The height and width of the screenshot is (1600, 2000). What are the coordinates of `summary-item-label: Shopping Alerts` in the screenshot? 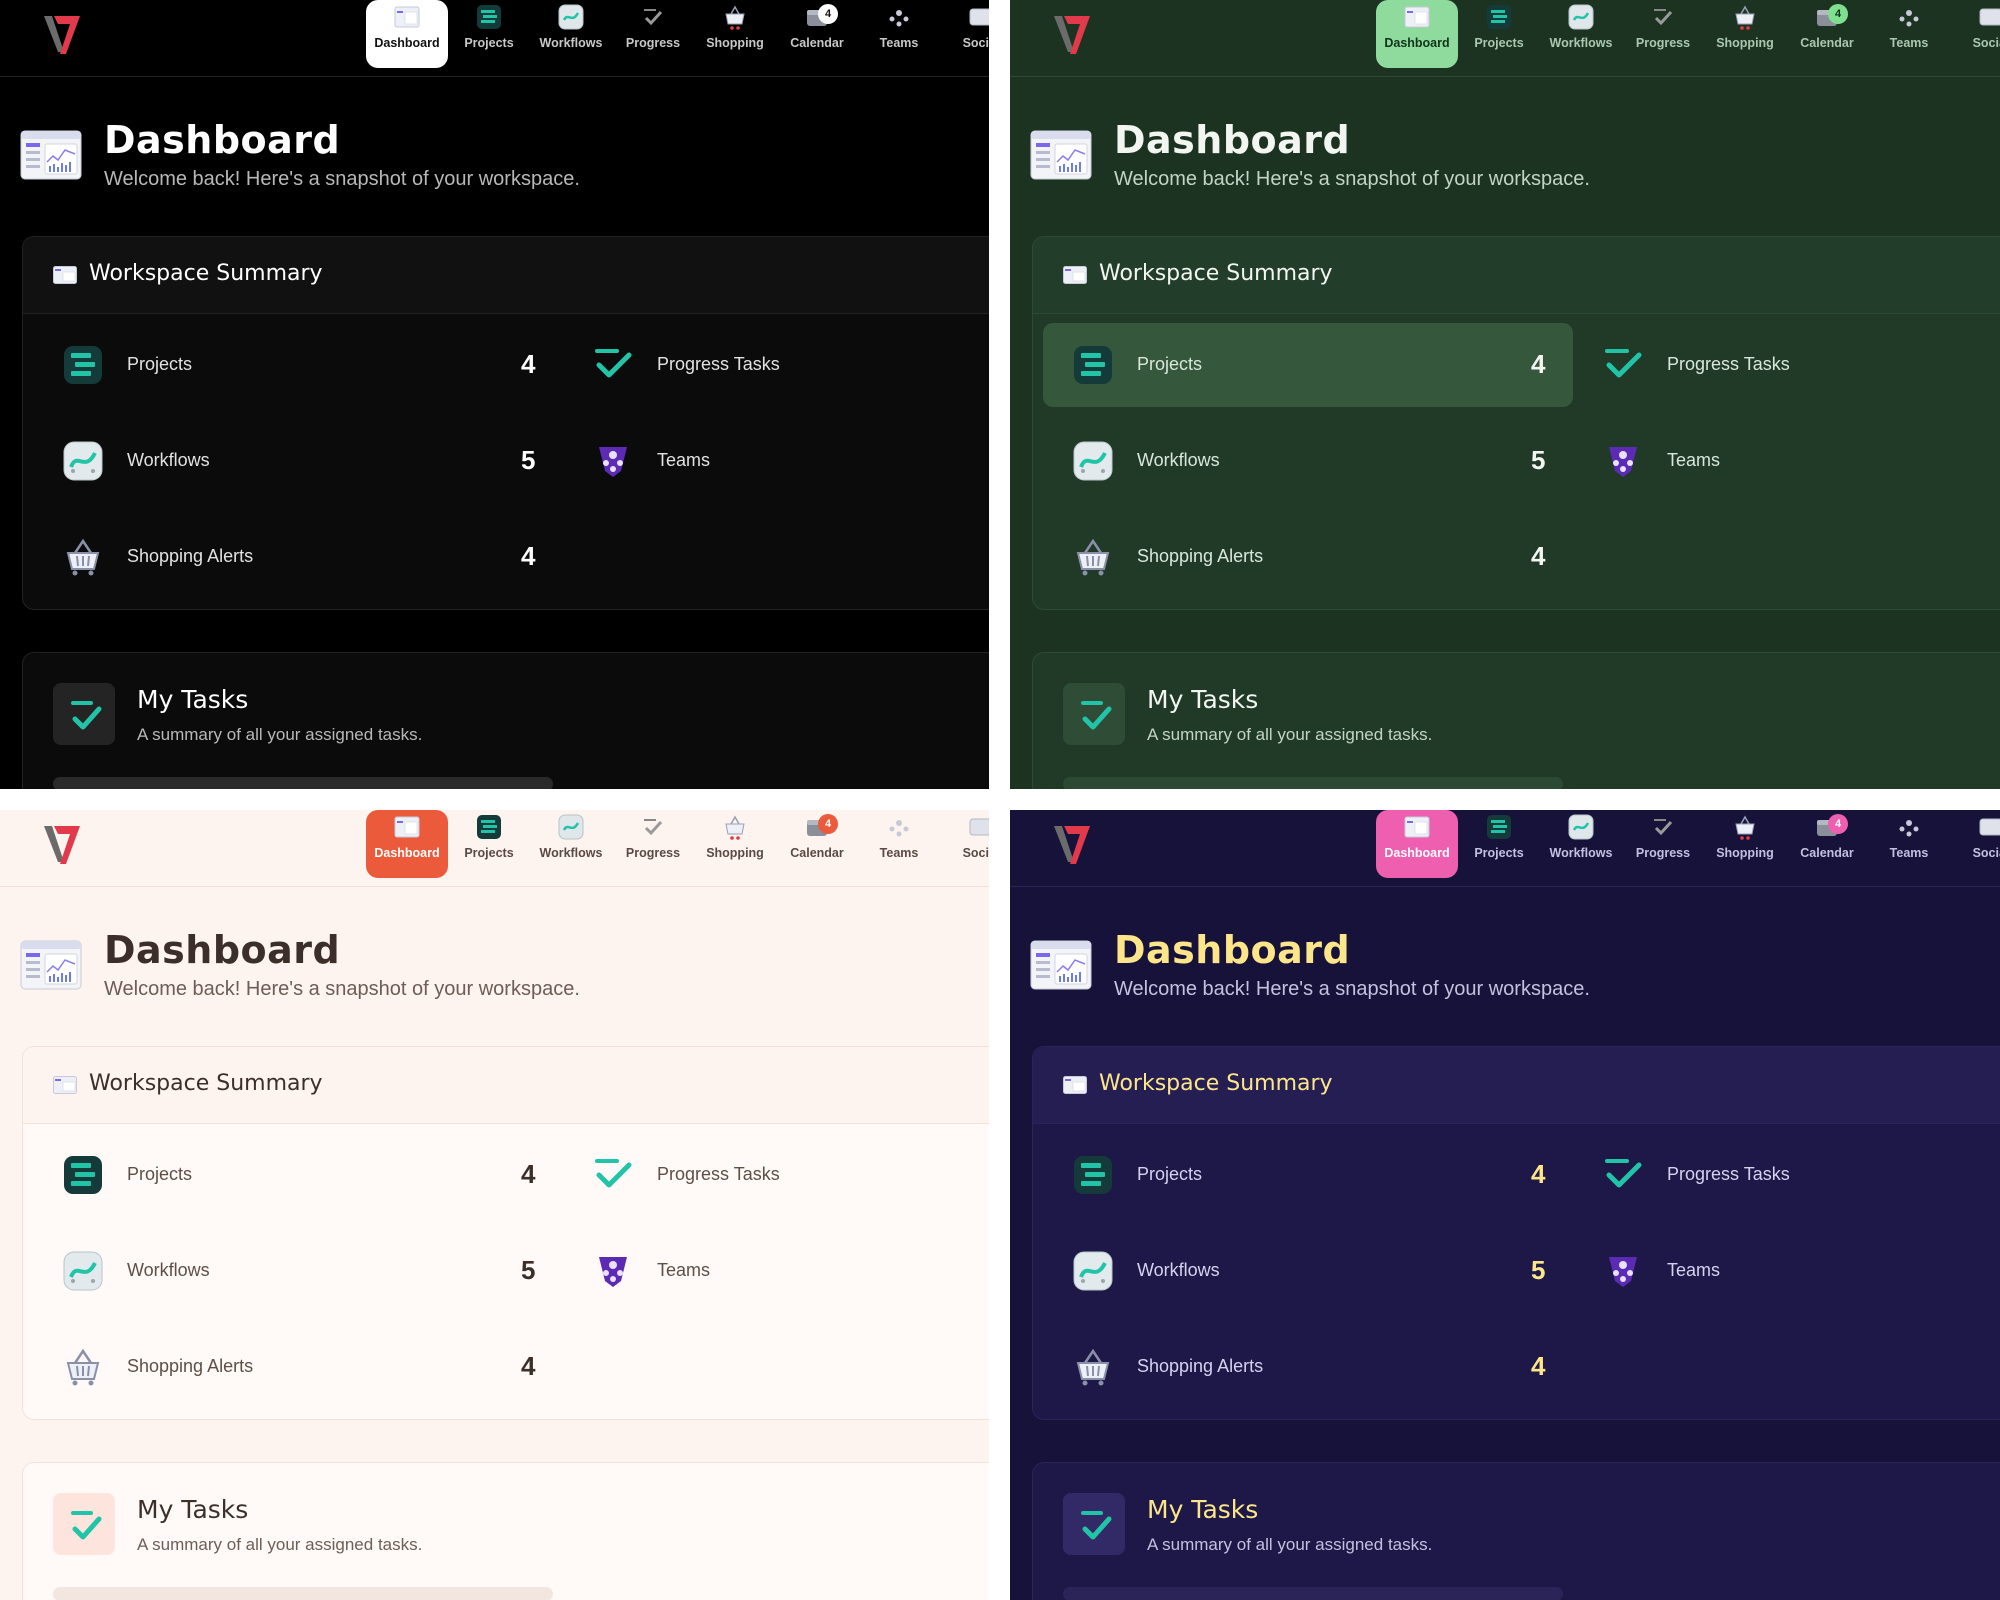 It's located at (1200, 1366).